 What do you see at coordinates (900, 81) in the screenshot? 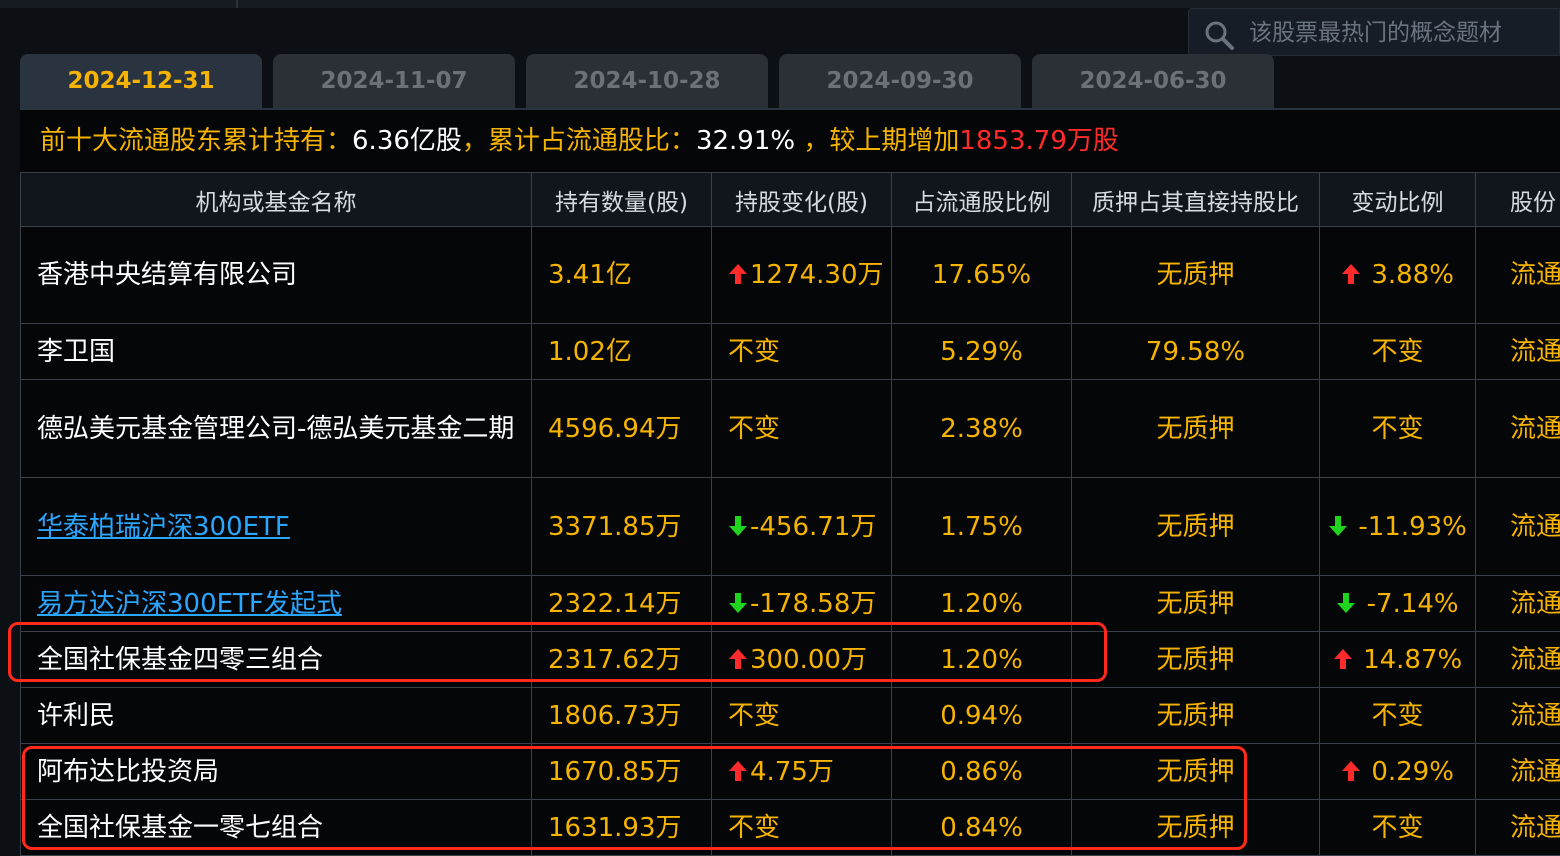
I see `tab-2024-09-30: 2024-09-30` at bounding box center [900, 81].